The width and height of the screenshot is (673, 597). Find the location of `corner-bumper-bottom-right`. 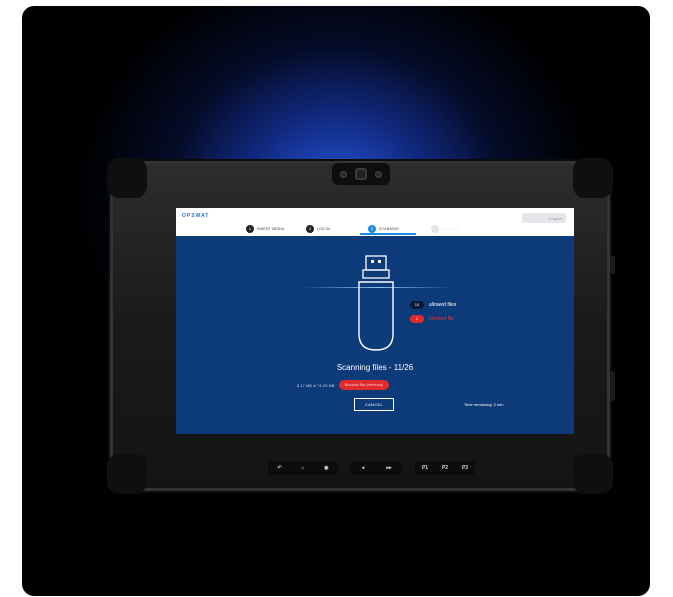

corner-bumper-bottom-right is located at coordinates (593, 474).